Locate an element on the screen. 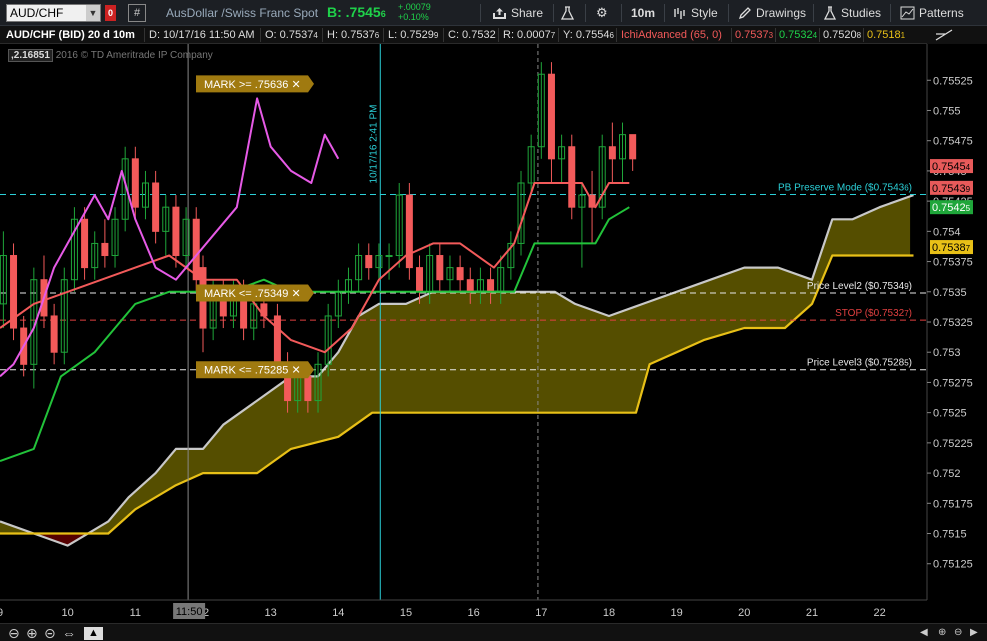 This screenshot has width=987, height=641. bottom-bar: ⊖ ⊕ ⊝ ⇔ ▲ ◀ ⊕ ⊖ ▶ is located at coordinates (493, 632).